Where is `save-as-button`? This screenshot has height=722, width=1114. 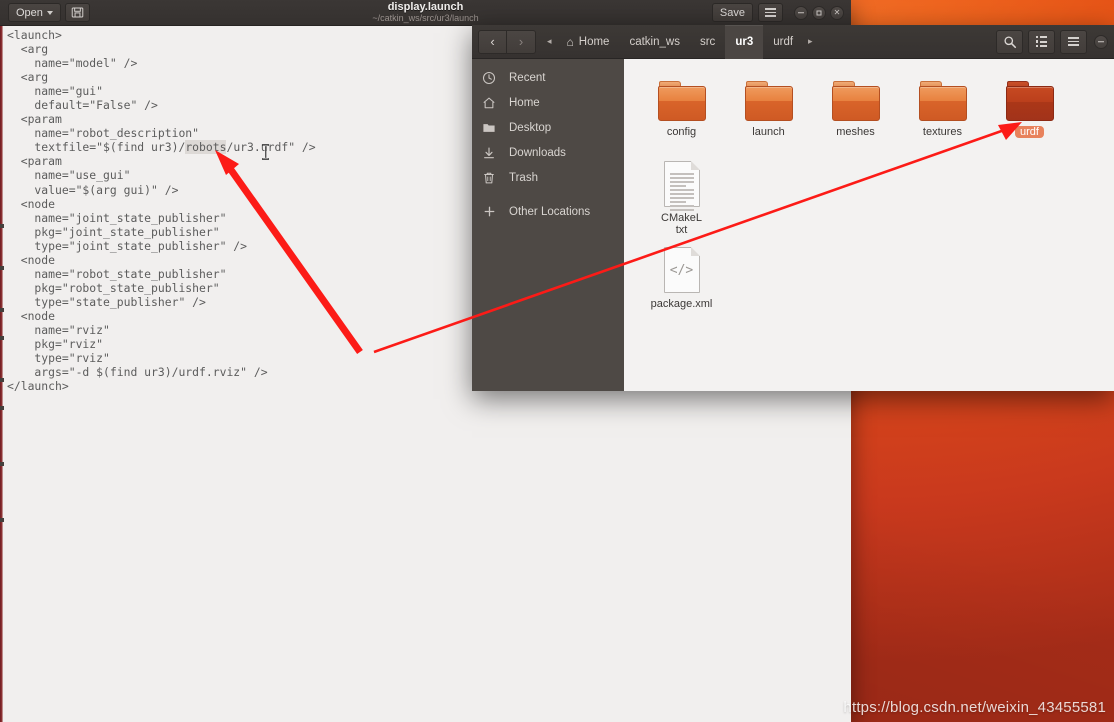
save-as-button is located at coordinates (77, 12).